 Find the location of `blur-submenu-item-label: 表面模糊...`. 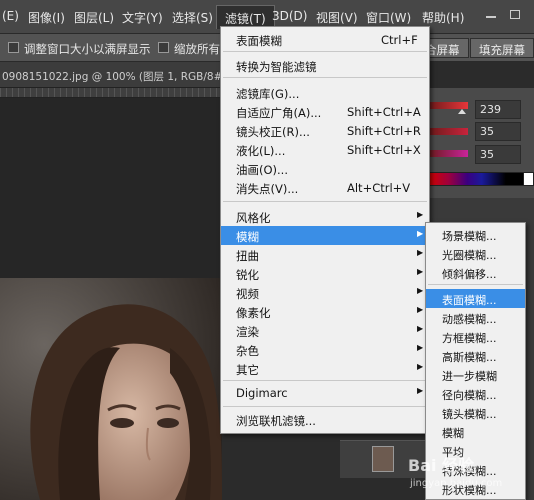

blur-submenu-item-label: 表面模糊... is located at coordinates (469, 300).